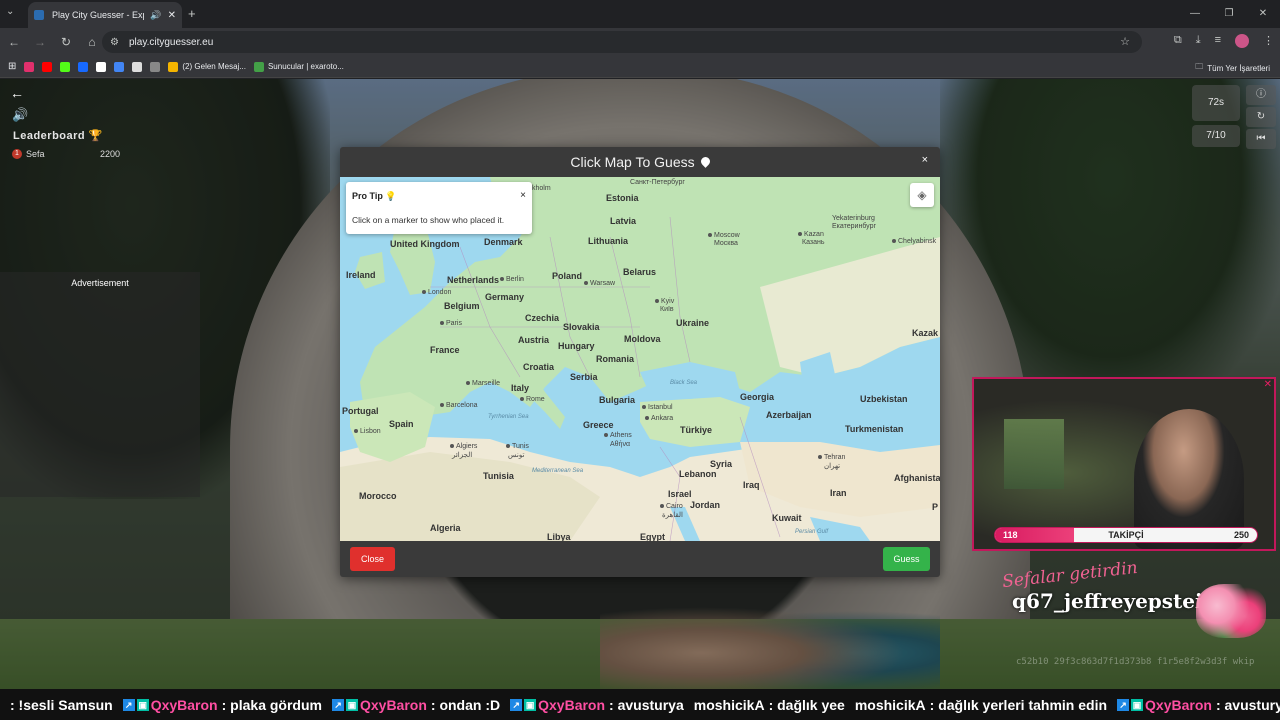 This screenshot has height=720, width=1280. Describe the element at coordinates (516, 455) in the screenshot. I see `map-label: تونس` at that location.